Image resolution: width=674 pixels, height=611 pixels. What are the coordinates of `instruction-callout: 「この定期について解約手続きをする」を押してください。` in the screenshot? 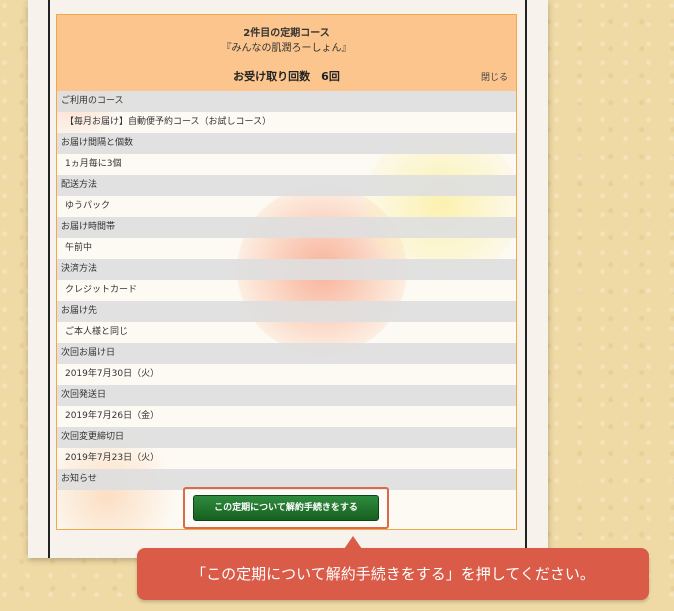 It's located at (393, 574).